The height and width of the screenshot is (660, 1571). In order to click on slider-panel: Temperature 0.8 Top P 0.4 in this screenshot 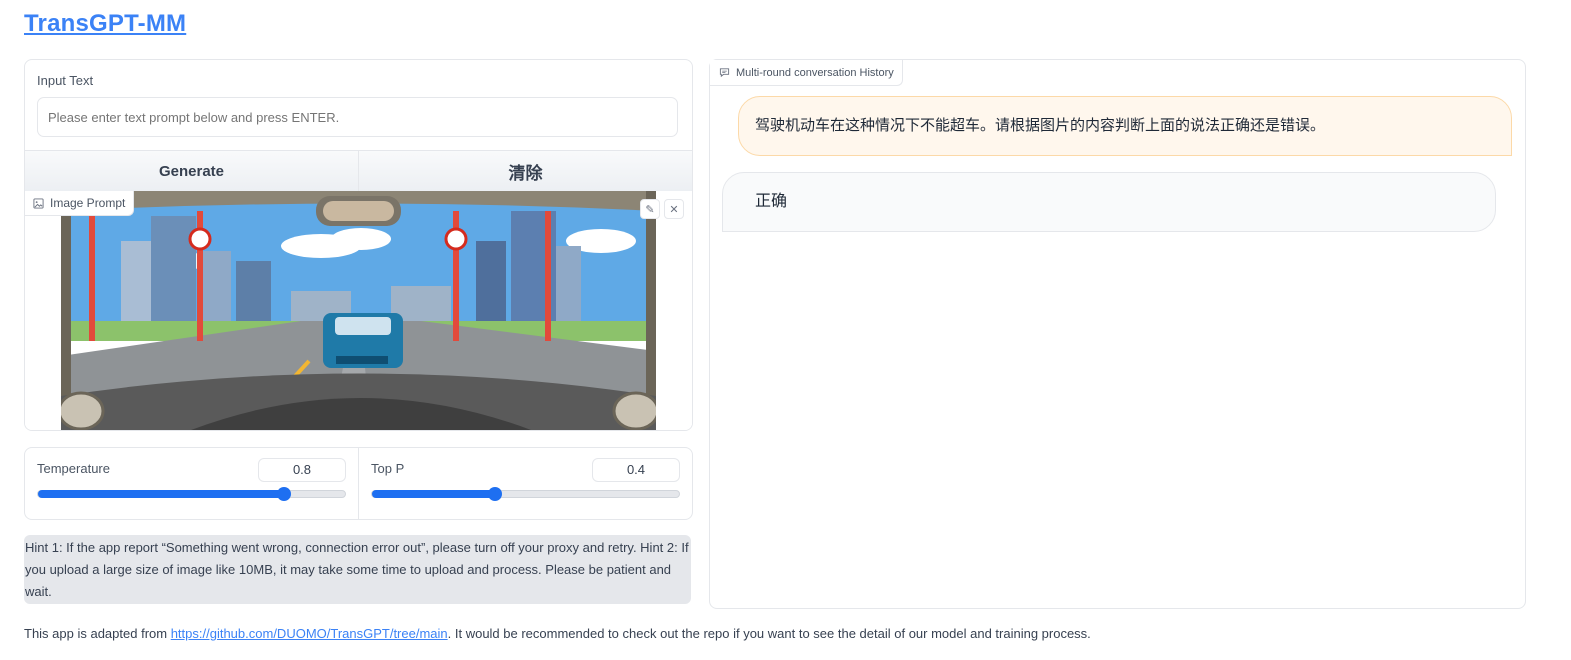, I will do `click(358, 483)`.